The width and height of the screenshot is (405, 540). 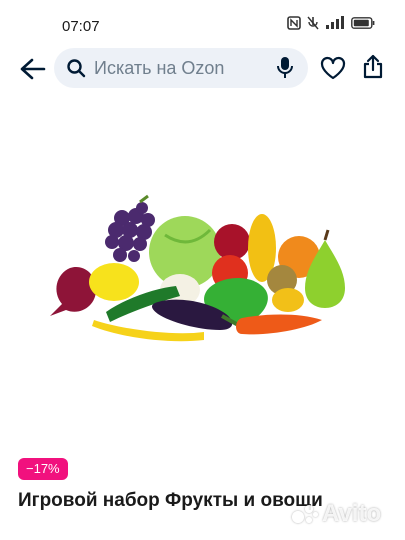 I want to click on status-icons, so click(x=331, y=23).